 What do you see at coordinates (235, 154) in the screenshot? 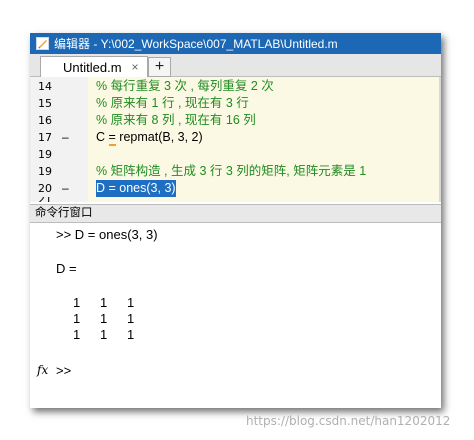
I see `code-line: 19` at bounding box center [235, 154].